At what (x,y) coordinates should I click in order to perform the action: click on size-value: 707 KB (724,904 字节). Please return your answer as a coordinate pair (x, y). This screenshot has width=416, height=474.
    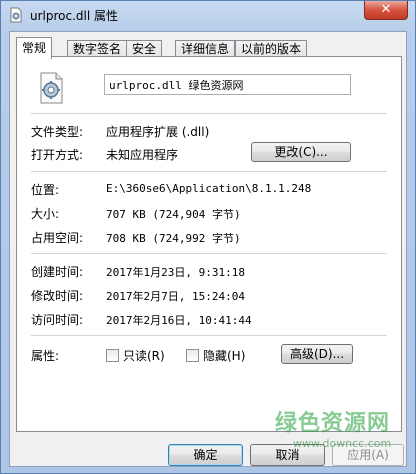
    Looking at the image, I should click on (173, 214).